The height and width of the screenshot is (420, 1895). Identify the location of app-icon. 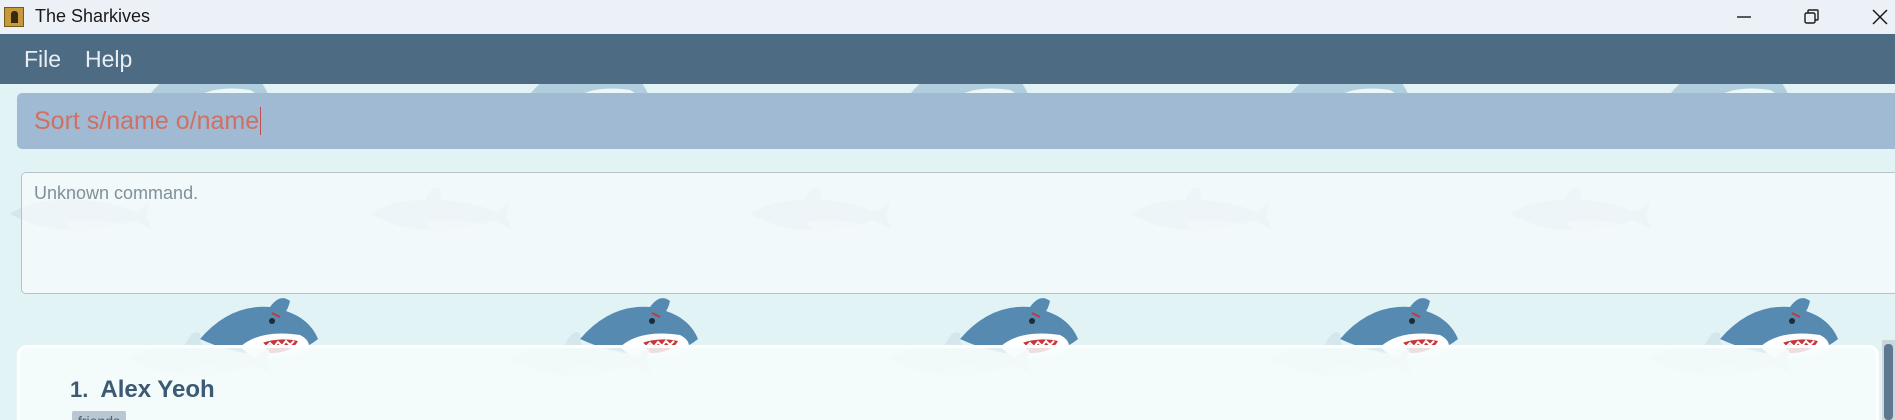
(14, 17).